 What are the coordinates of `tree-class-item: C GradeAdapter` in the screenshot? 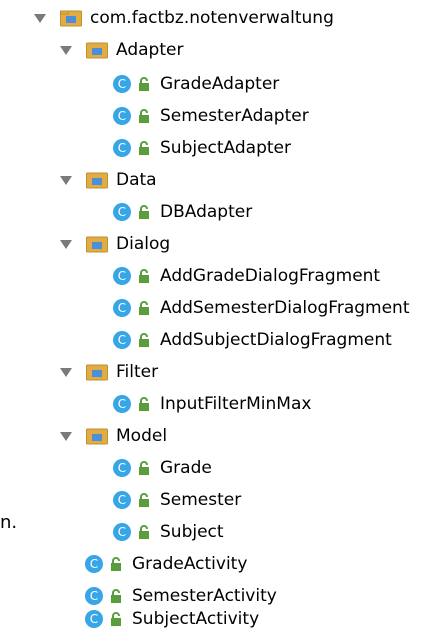 It's located at (195, 84).